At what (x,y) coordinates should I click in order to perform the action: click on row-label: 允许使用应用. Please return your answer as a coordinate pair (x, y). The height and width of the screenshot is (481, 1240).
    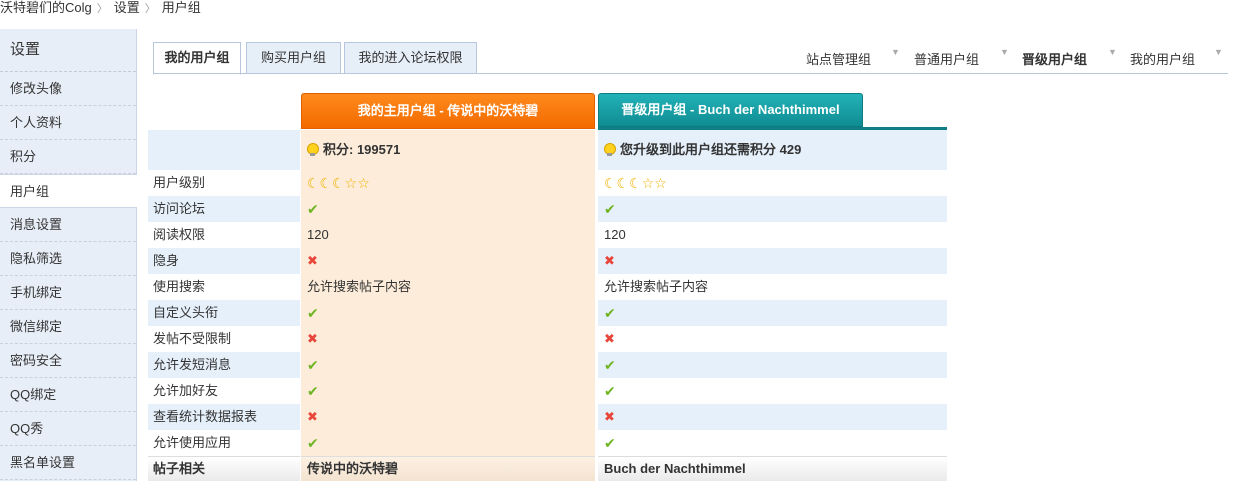
    Looking at the image, I should click on (224, 443).